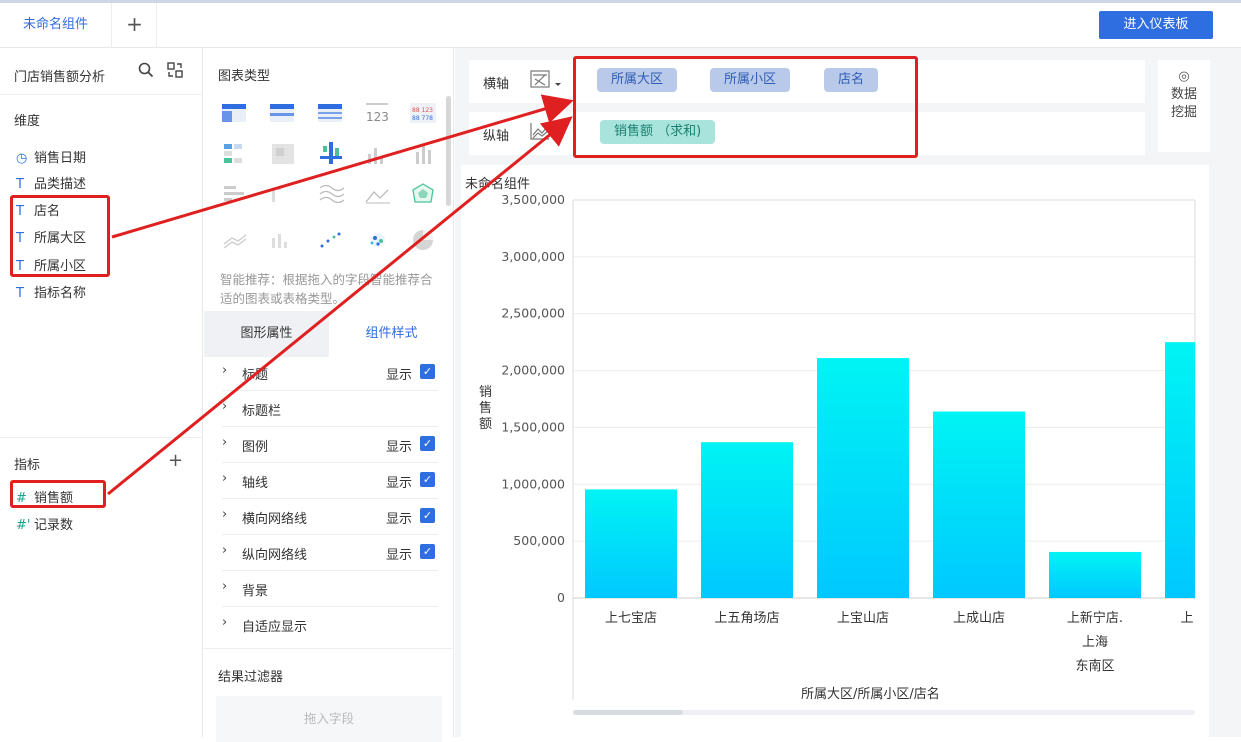 This screenshot has width=1241, height=742. I want to click on arrow-dimensions-to-x-axis, so click(342, 166).